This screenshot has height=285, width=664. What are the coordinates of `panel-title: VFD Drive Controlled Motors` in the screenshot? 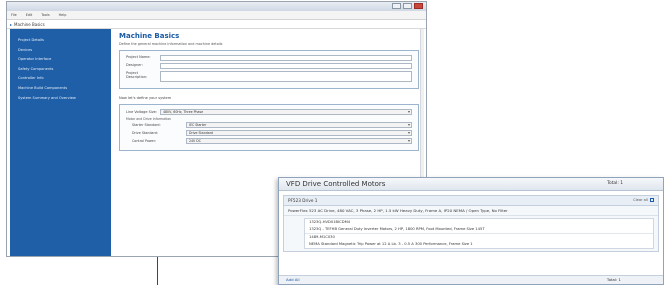 It's located at (336, 184).